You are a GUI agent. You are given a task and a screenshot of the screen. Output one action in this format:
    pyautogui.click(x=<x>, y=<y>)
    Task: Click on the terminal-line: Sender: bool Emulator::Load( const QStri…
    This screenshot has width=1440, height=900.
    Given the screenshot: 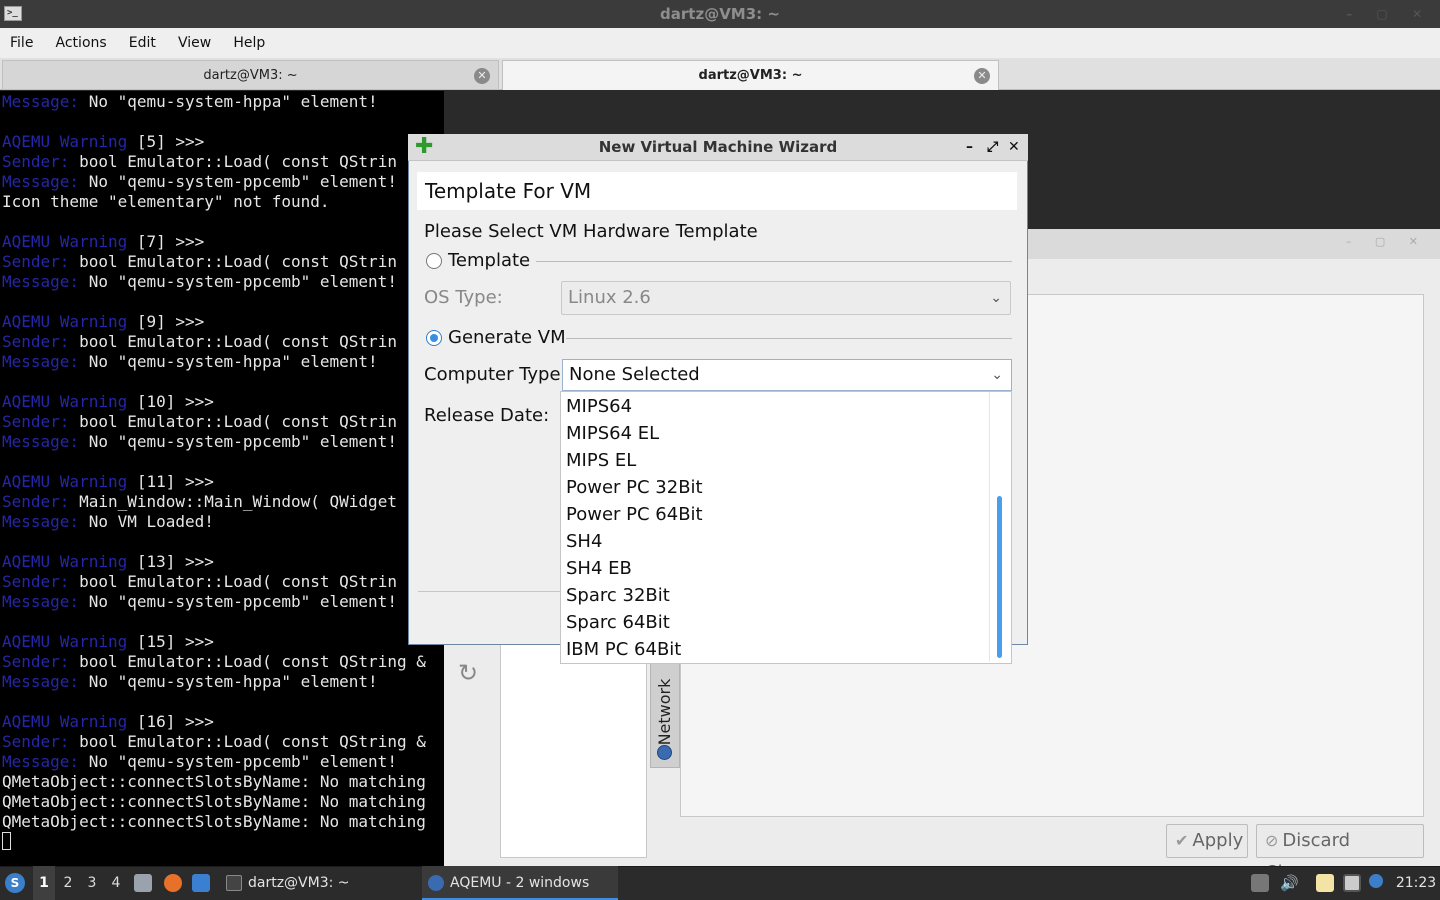 What is the action you would take?
    pyautogui.click(x=214, y=662)
    